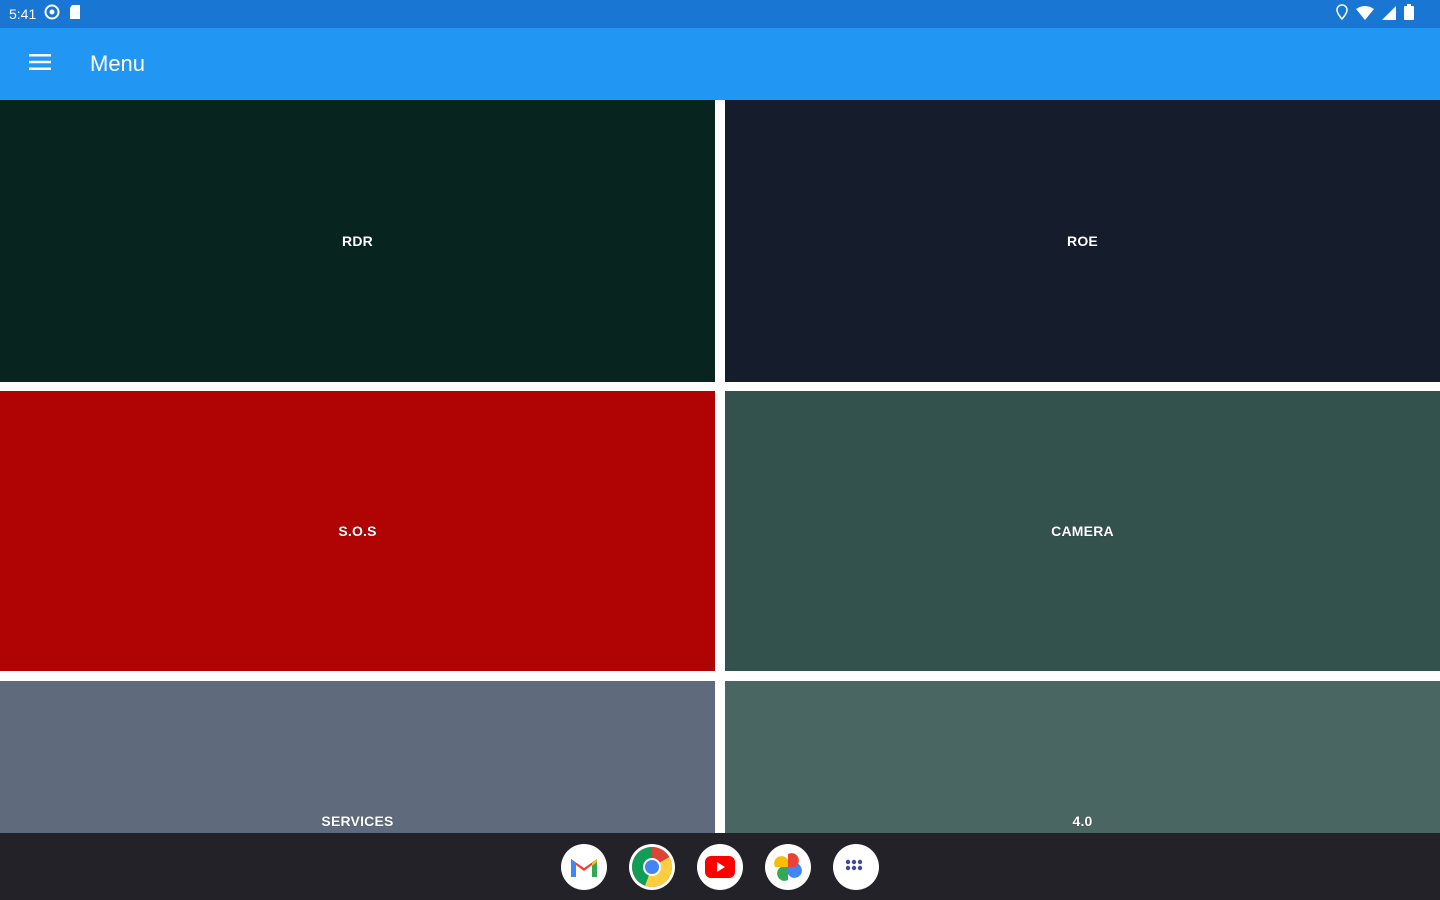  What do you see at coordinates (1342, 14) in the screenshot?
I see `location-icon` at bounding box center [1342, 14].